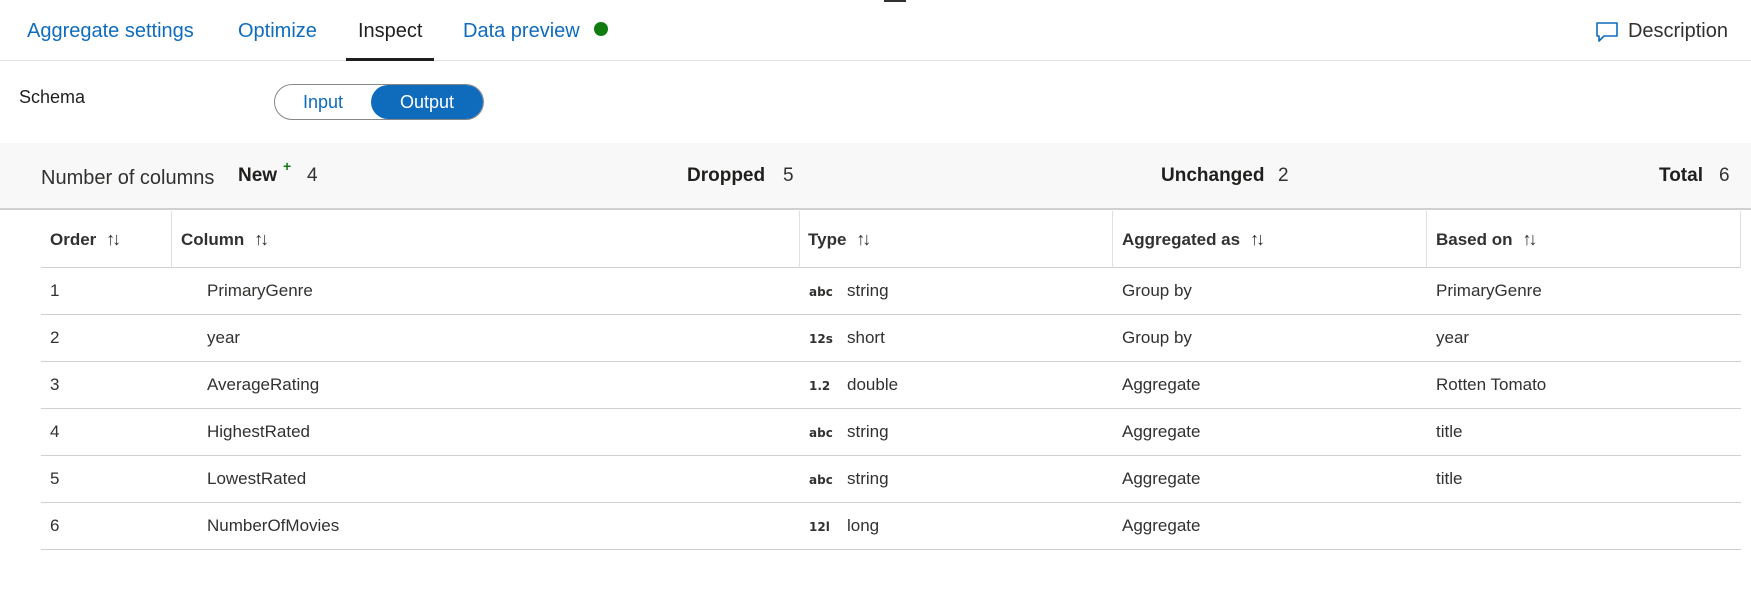 This screenshot has height=615, width=1751. I want to click on tab-aggregate-settings: Aggregate settings, so click(110, 40).